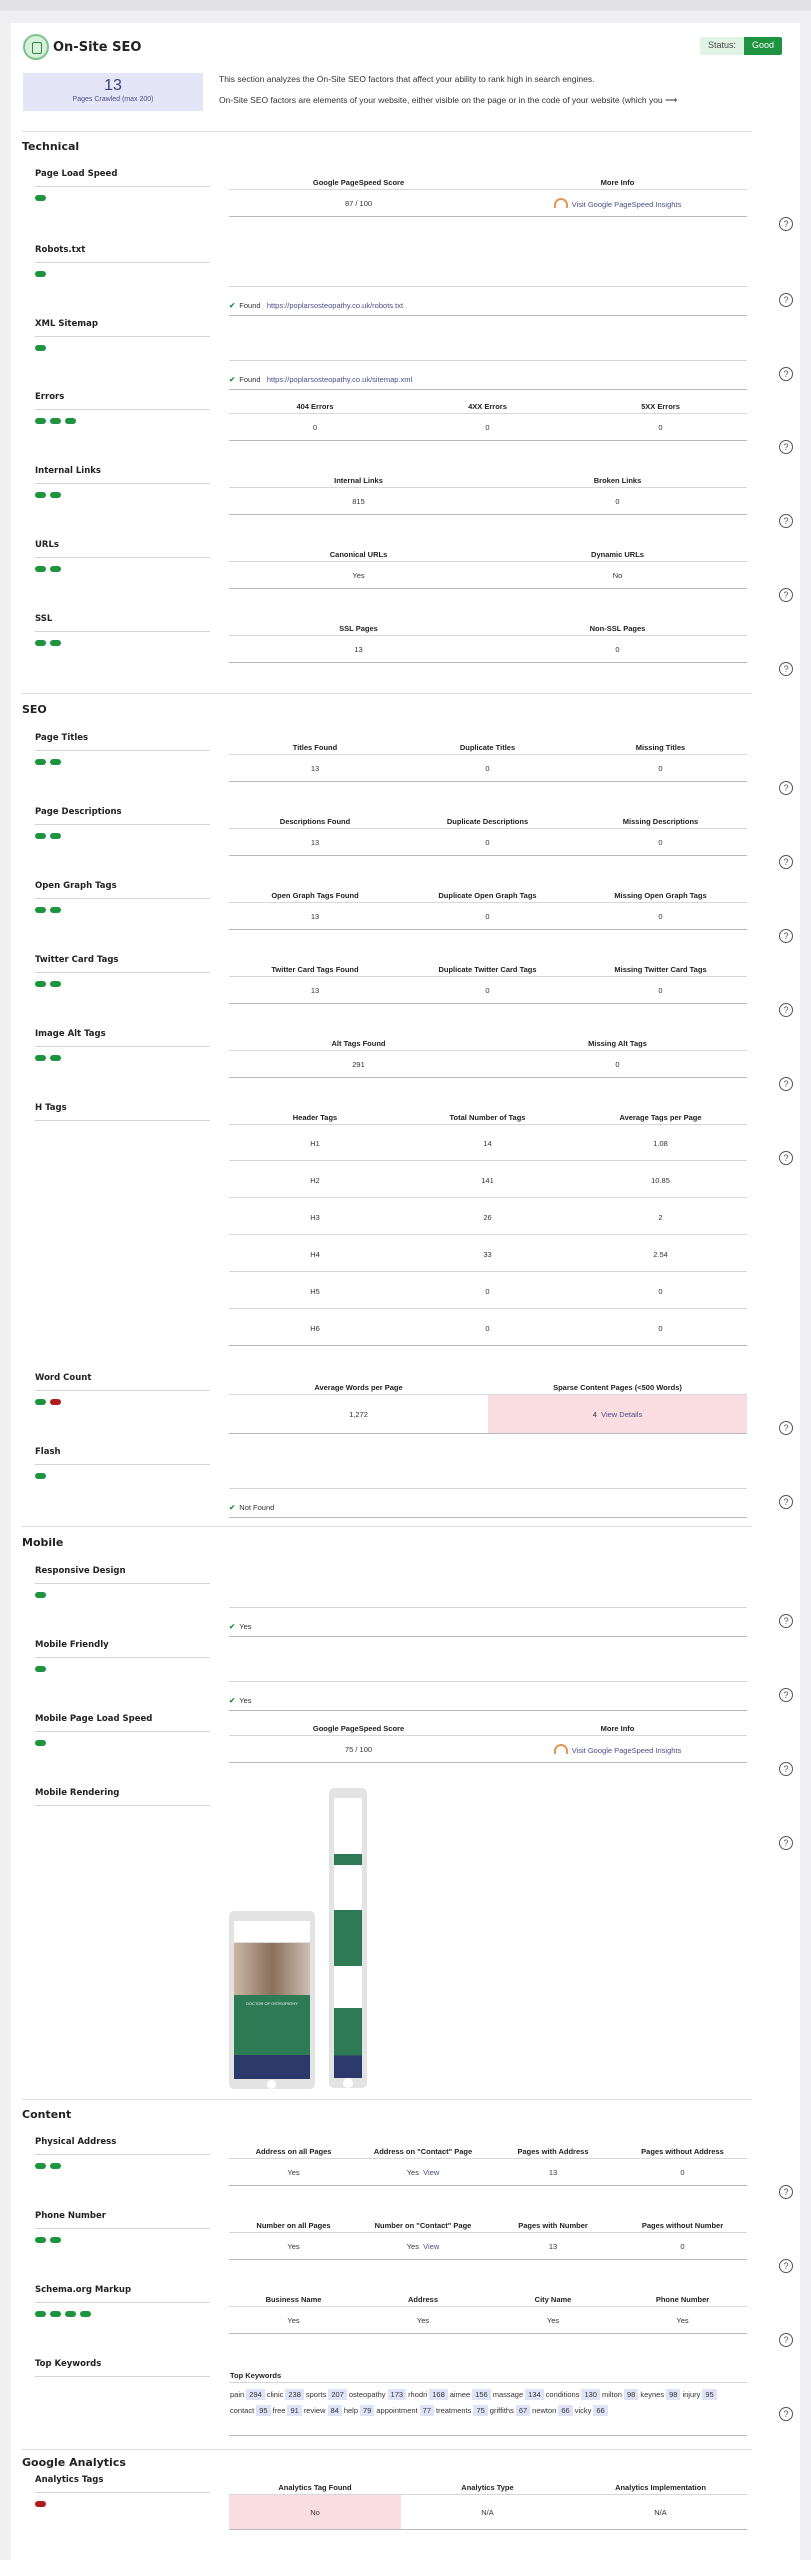 This screenshot has height=2560, width=811. I want to click on site-hero-photo, so click(272, 1969).